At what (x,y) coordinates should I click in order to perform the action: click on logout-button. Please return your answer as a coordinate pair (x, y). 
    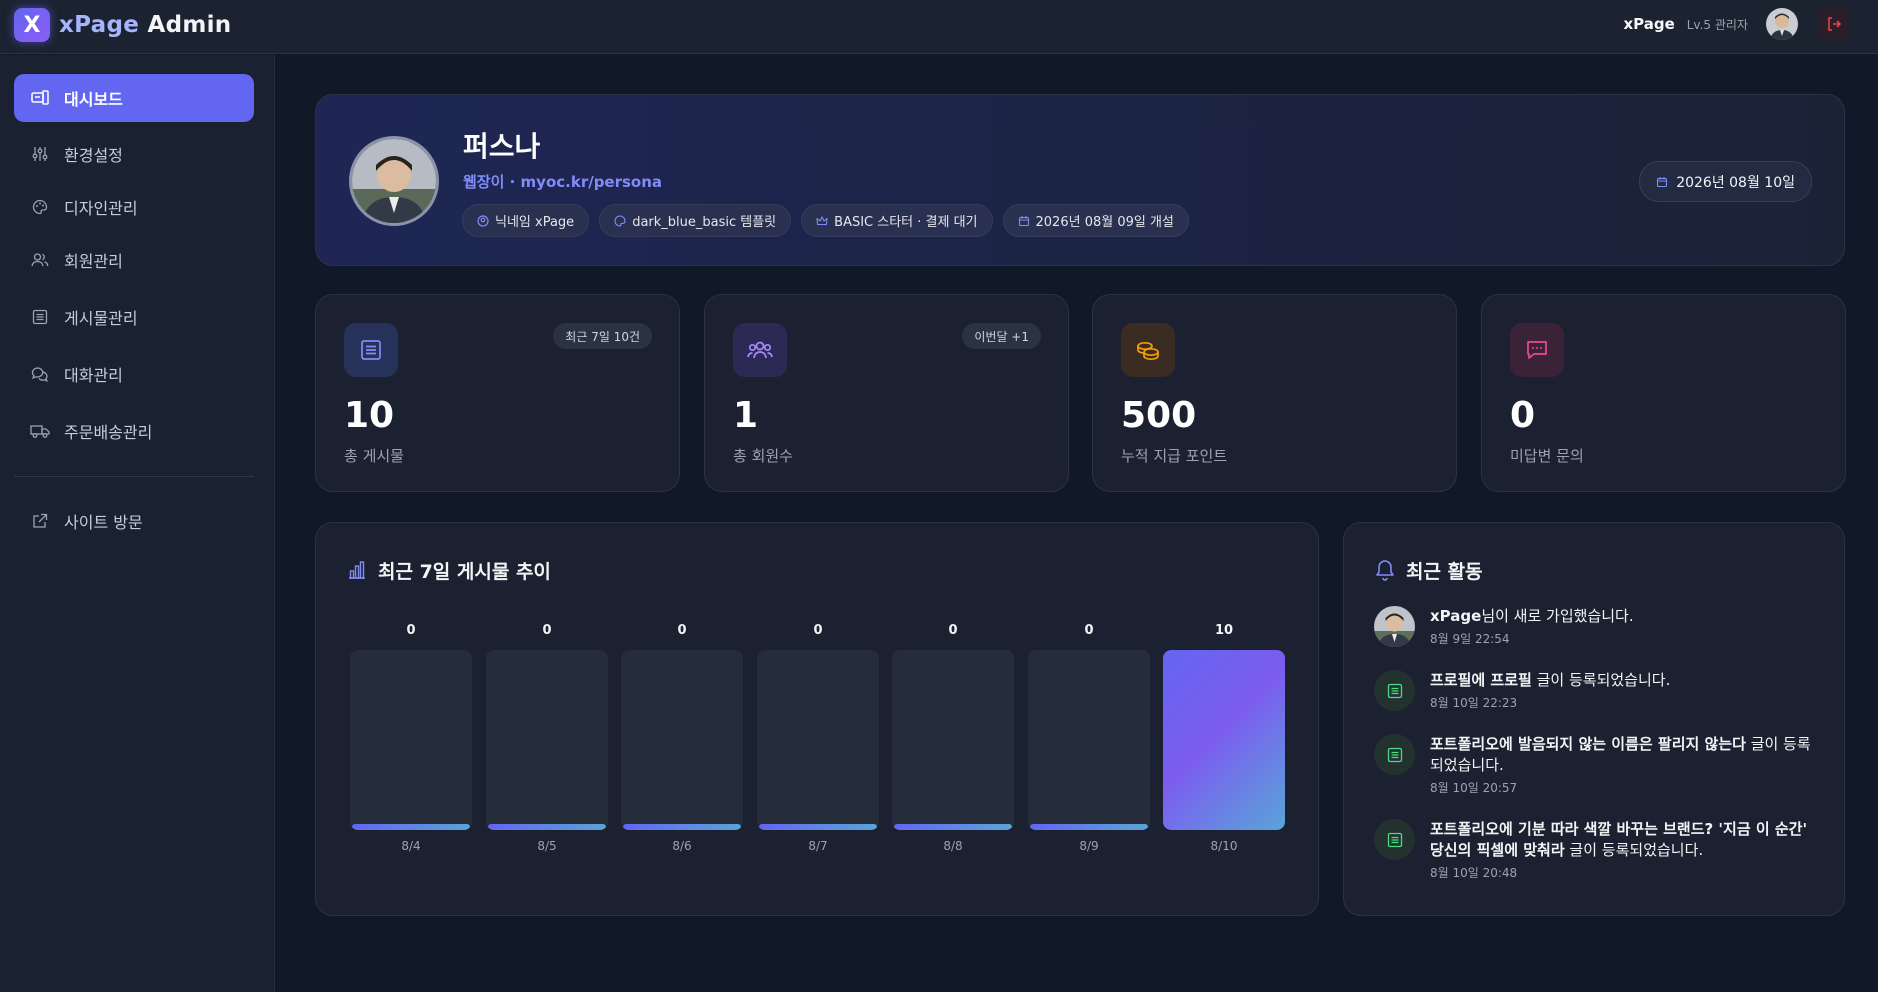
    Looking at the image, I should click on (1834, 24).